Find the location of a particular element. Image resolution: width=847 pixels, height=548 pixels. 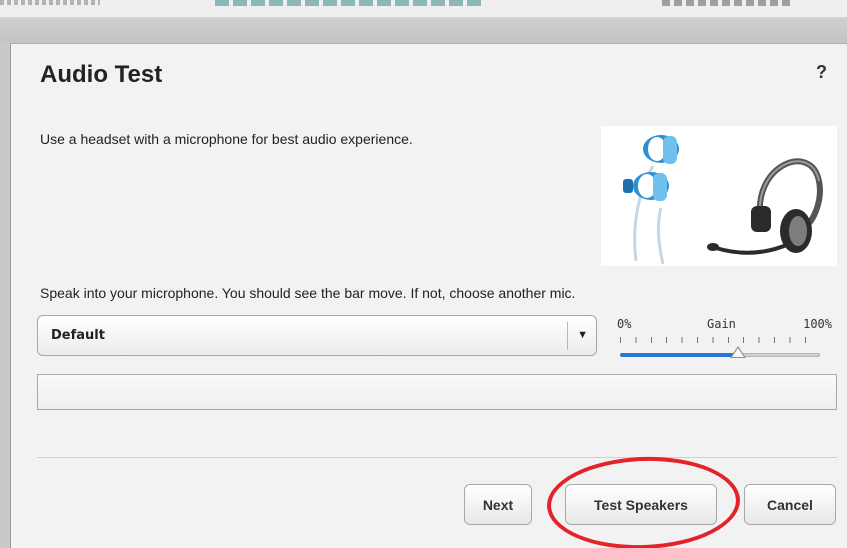

earbuds-icon is located at coordinates (651, 200).